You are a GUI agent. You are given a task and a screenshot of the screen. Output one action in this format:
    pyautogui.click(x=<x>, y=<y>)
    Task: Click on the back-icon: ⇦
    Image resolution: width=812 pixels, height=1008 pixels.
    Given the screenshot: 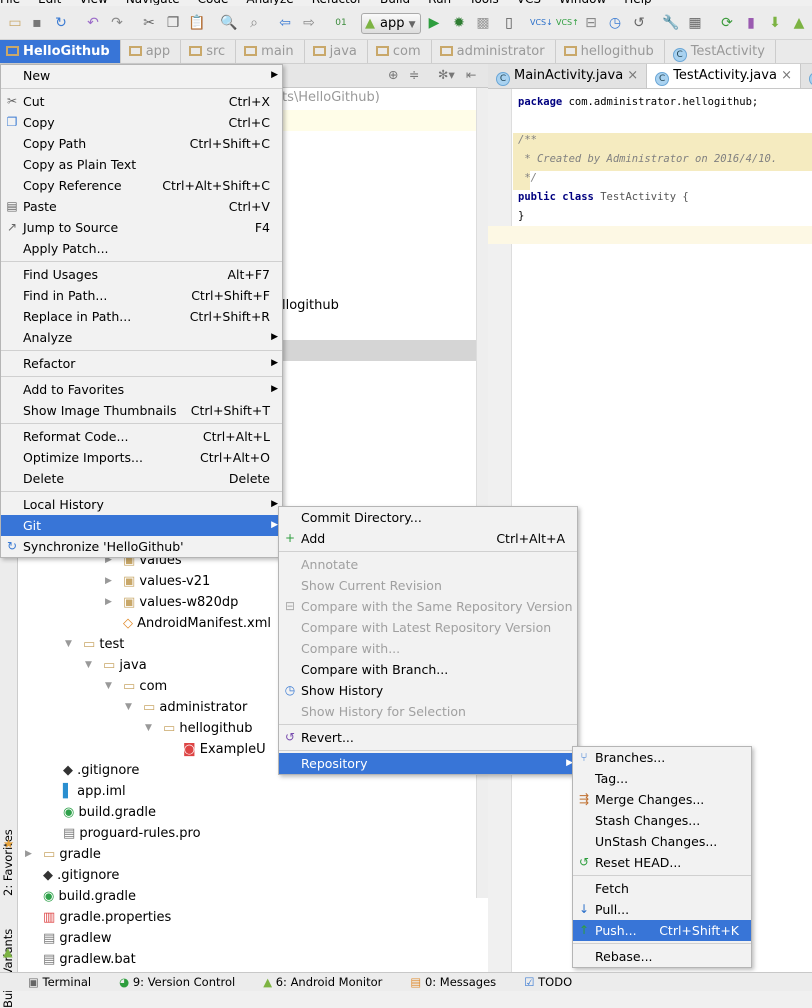 What is the action you would take?
    pyautogui.click(x=285, y=23)
    